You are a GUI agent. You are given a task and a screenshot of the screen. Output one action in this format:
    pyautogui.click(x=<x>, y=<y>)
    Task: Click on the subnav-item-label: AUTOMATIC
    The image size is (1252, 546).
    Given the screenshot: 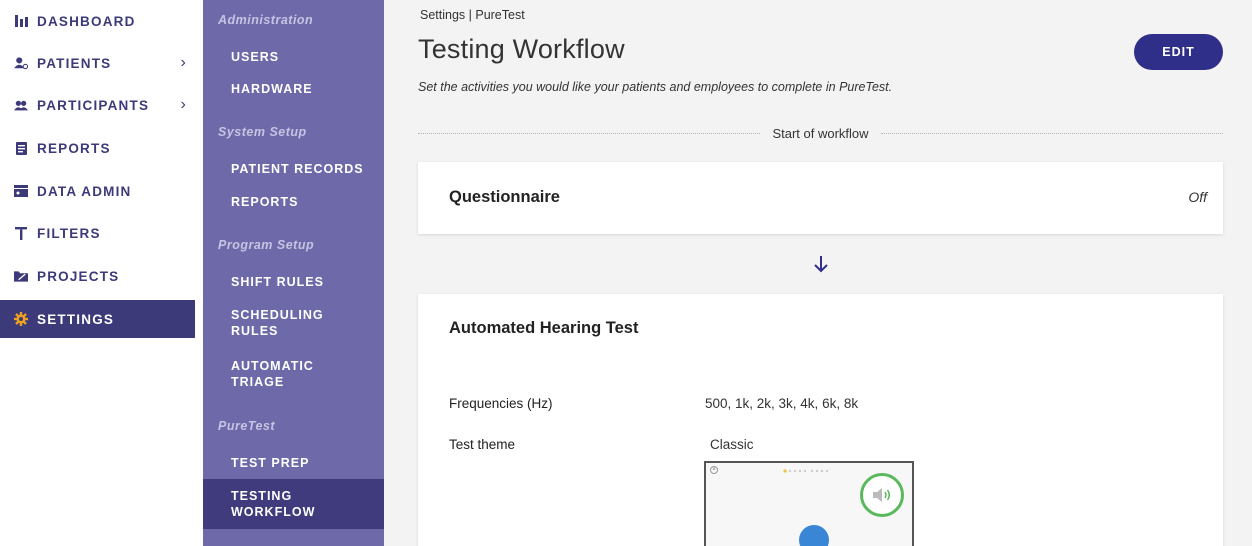 What is the action you would take?
    pyautogui.click(x=272, y=366)
    